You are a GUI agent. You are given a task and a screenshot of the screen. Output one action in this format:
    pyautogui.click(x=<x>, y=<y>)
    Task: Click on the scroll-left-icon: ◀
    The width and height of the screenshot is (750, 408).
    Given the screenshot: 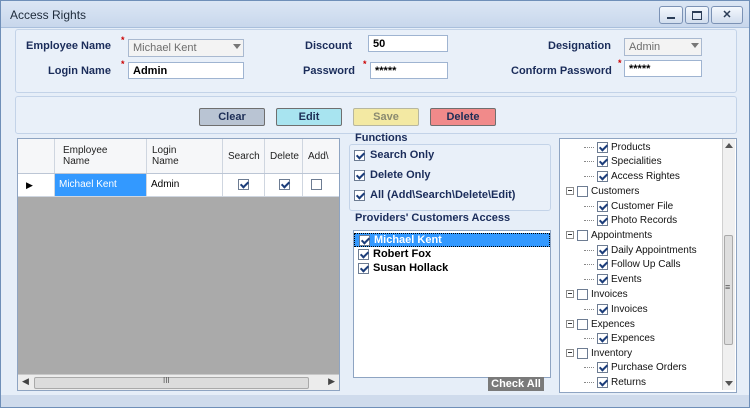 What is the action you would take?
    pyautogui.click(x=25, y=381)
    